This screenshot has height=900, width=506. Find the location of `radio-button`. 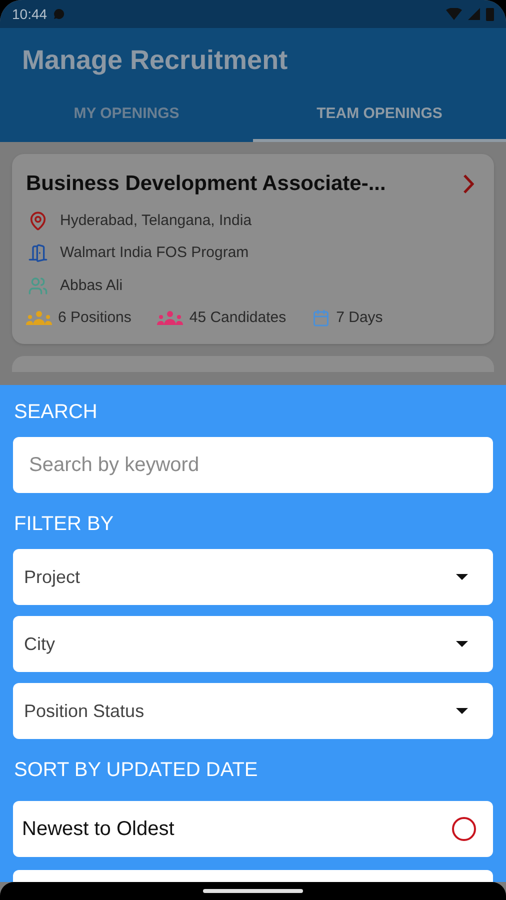

radio-button is located at coordinates (464, 829).